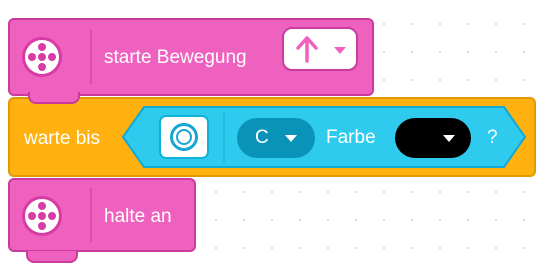 The width and height of the screenshot is (538, 265). What do you see at coordinates (276, 138) in the screenshot?
I see `port-dropdown: C` at bounding box center [276, 138].